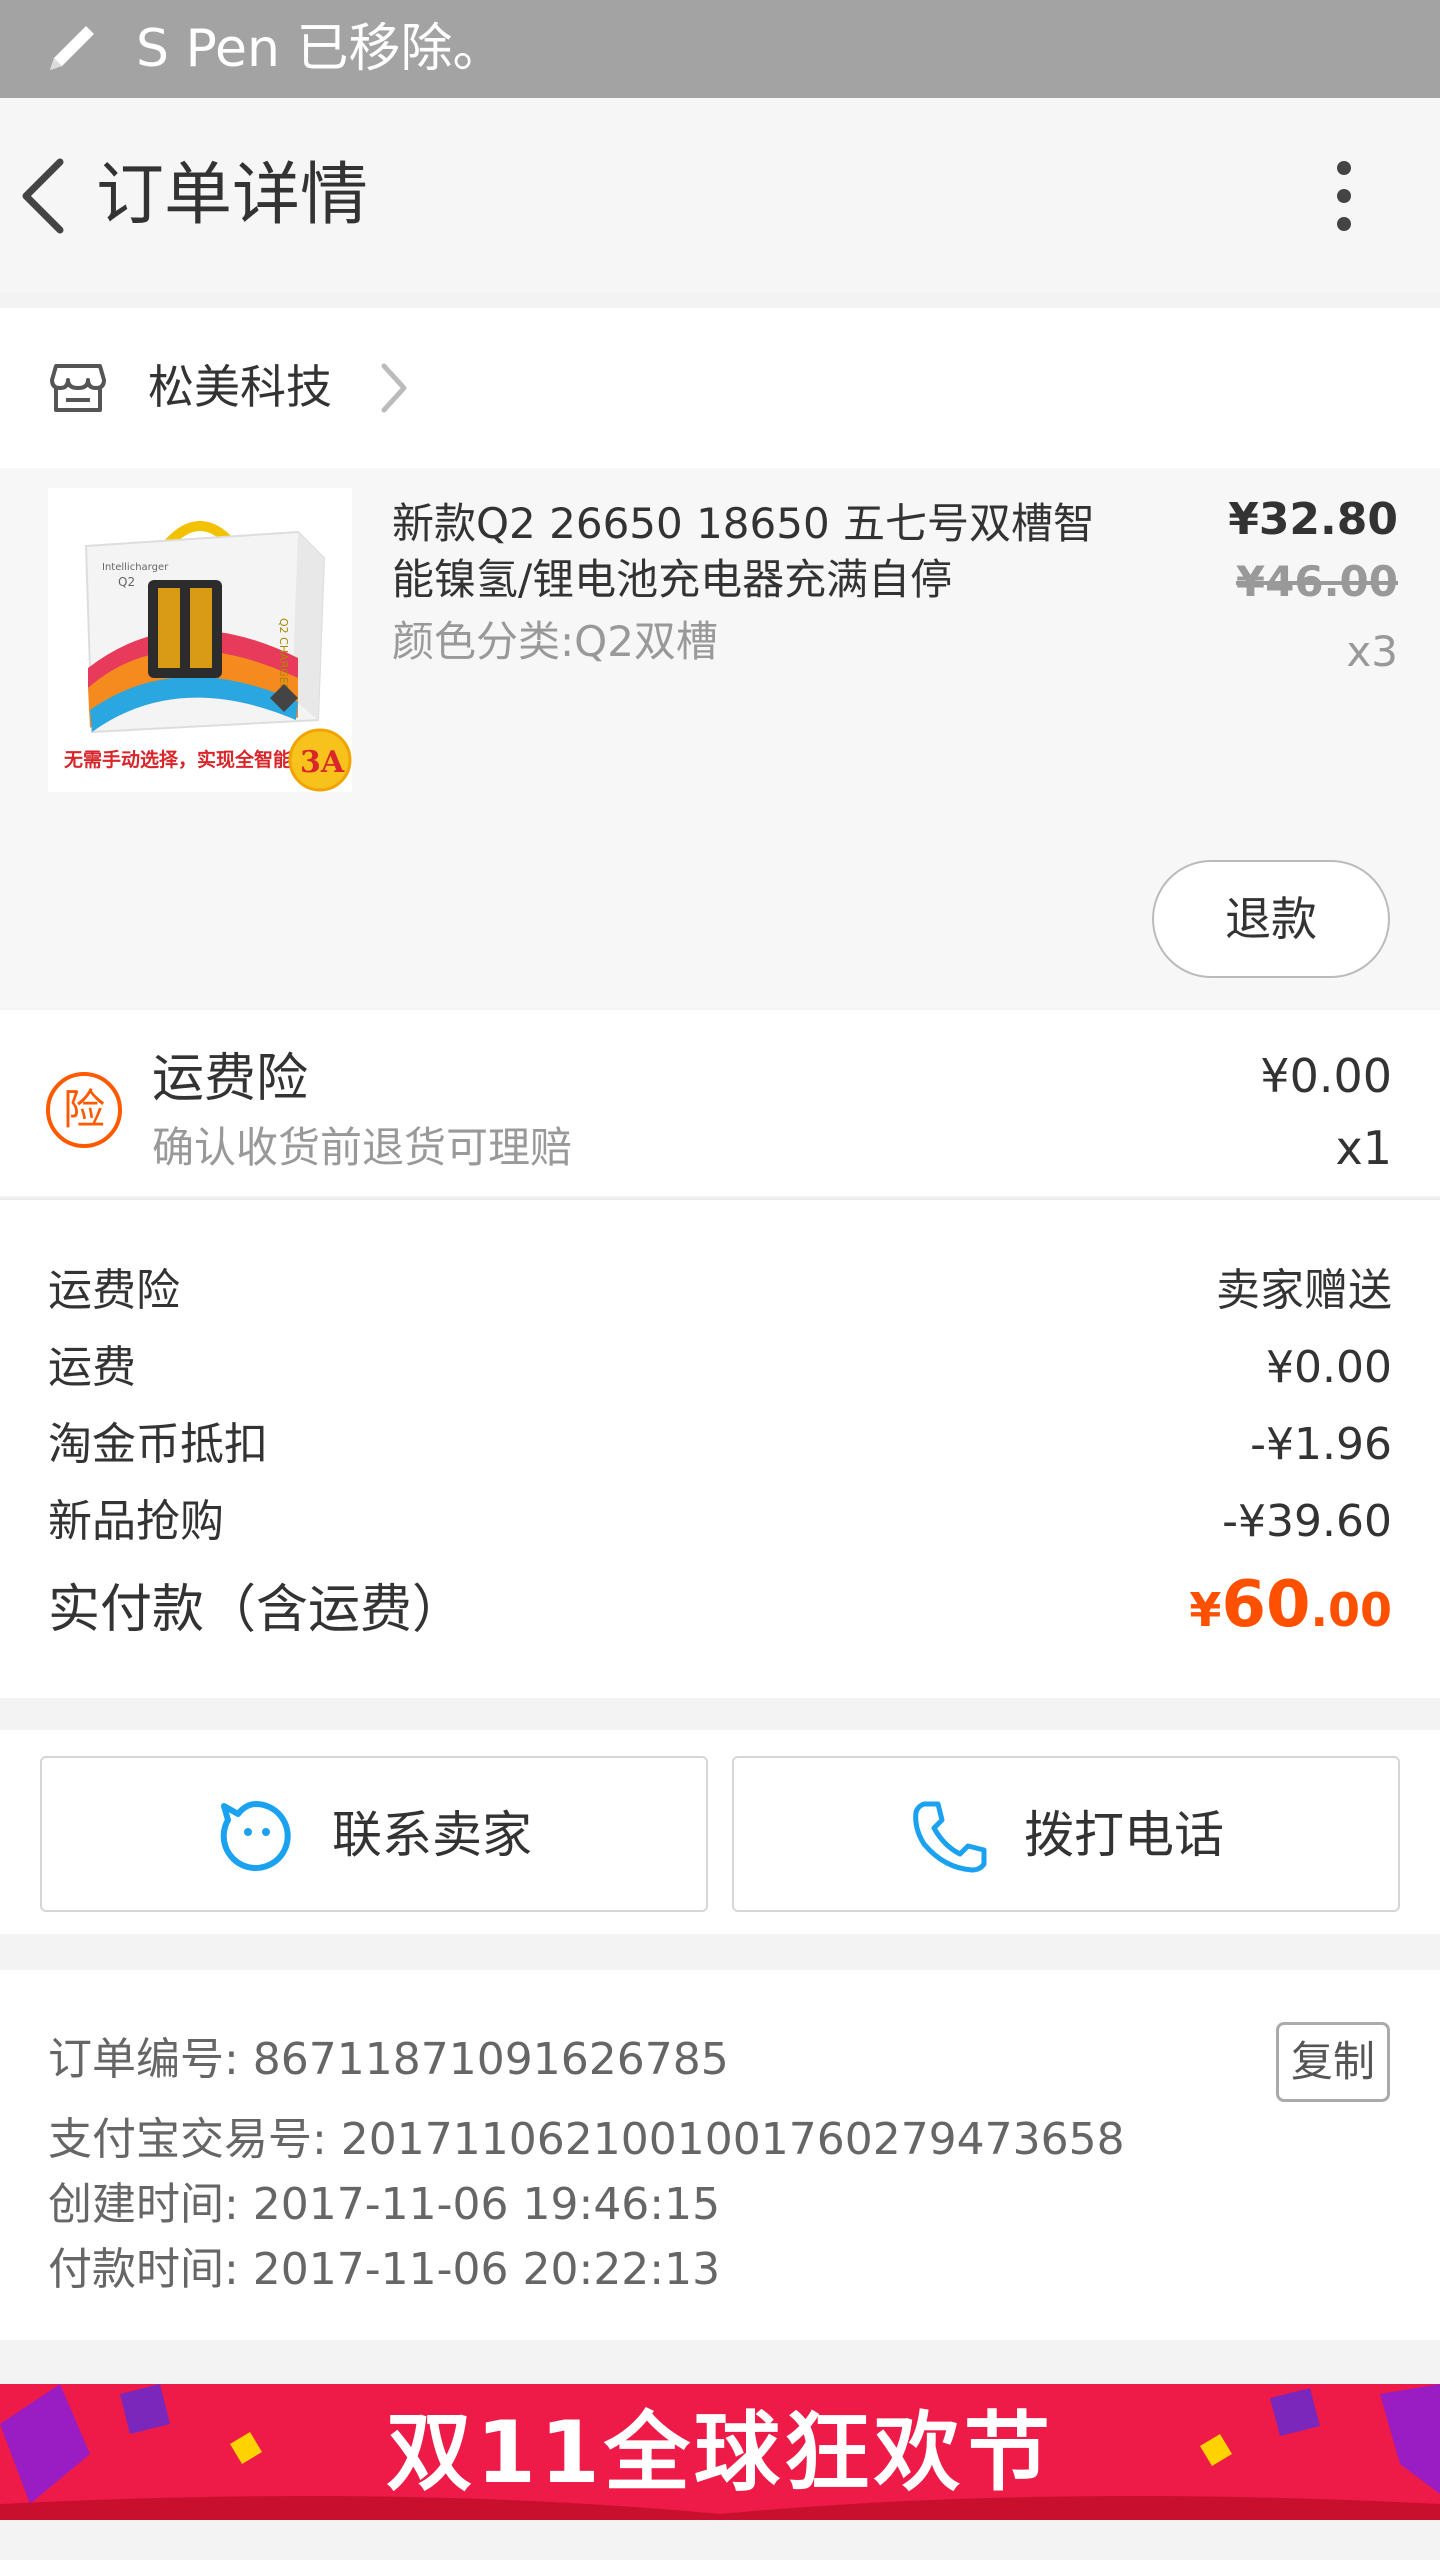 The image size is (1440, 2560). Describe the element at coordinates (240, 387) in the screenshot. I see `shop-name: 松美科技` at that location.